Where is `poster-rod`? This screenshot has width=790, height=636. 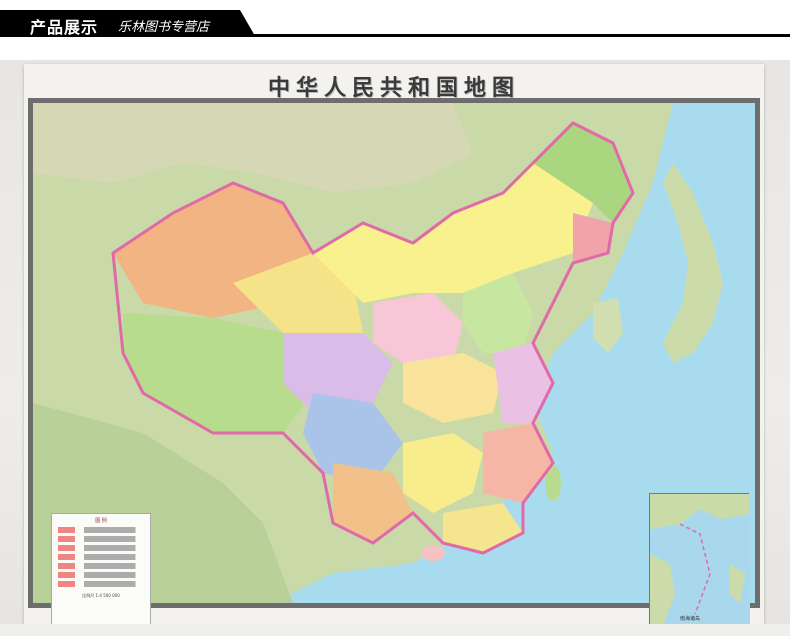
poster-rod is located at coordinates (395, 630).